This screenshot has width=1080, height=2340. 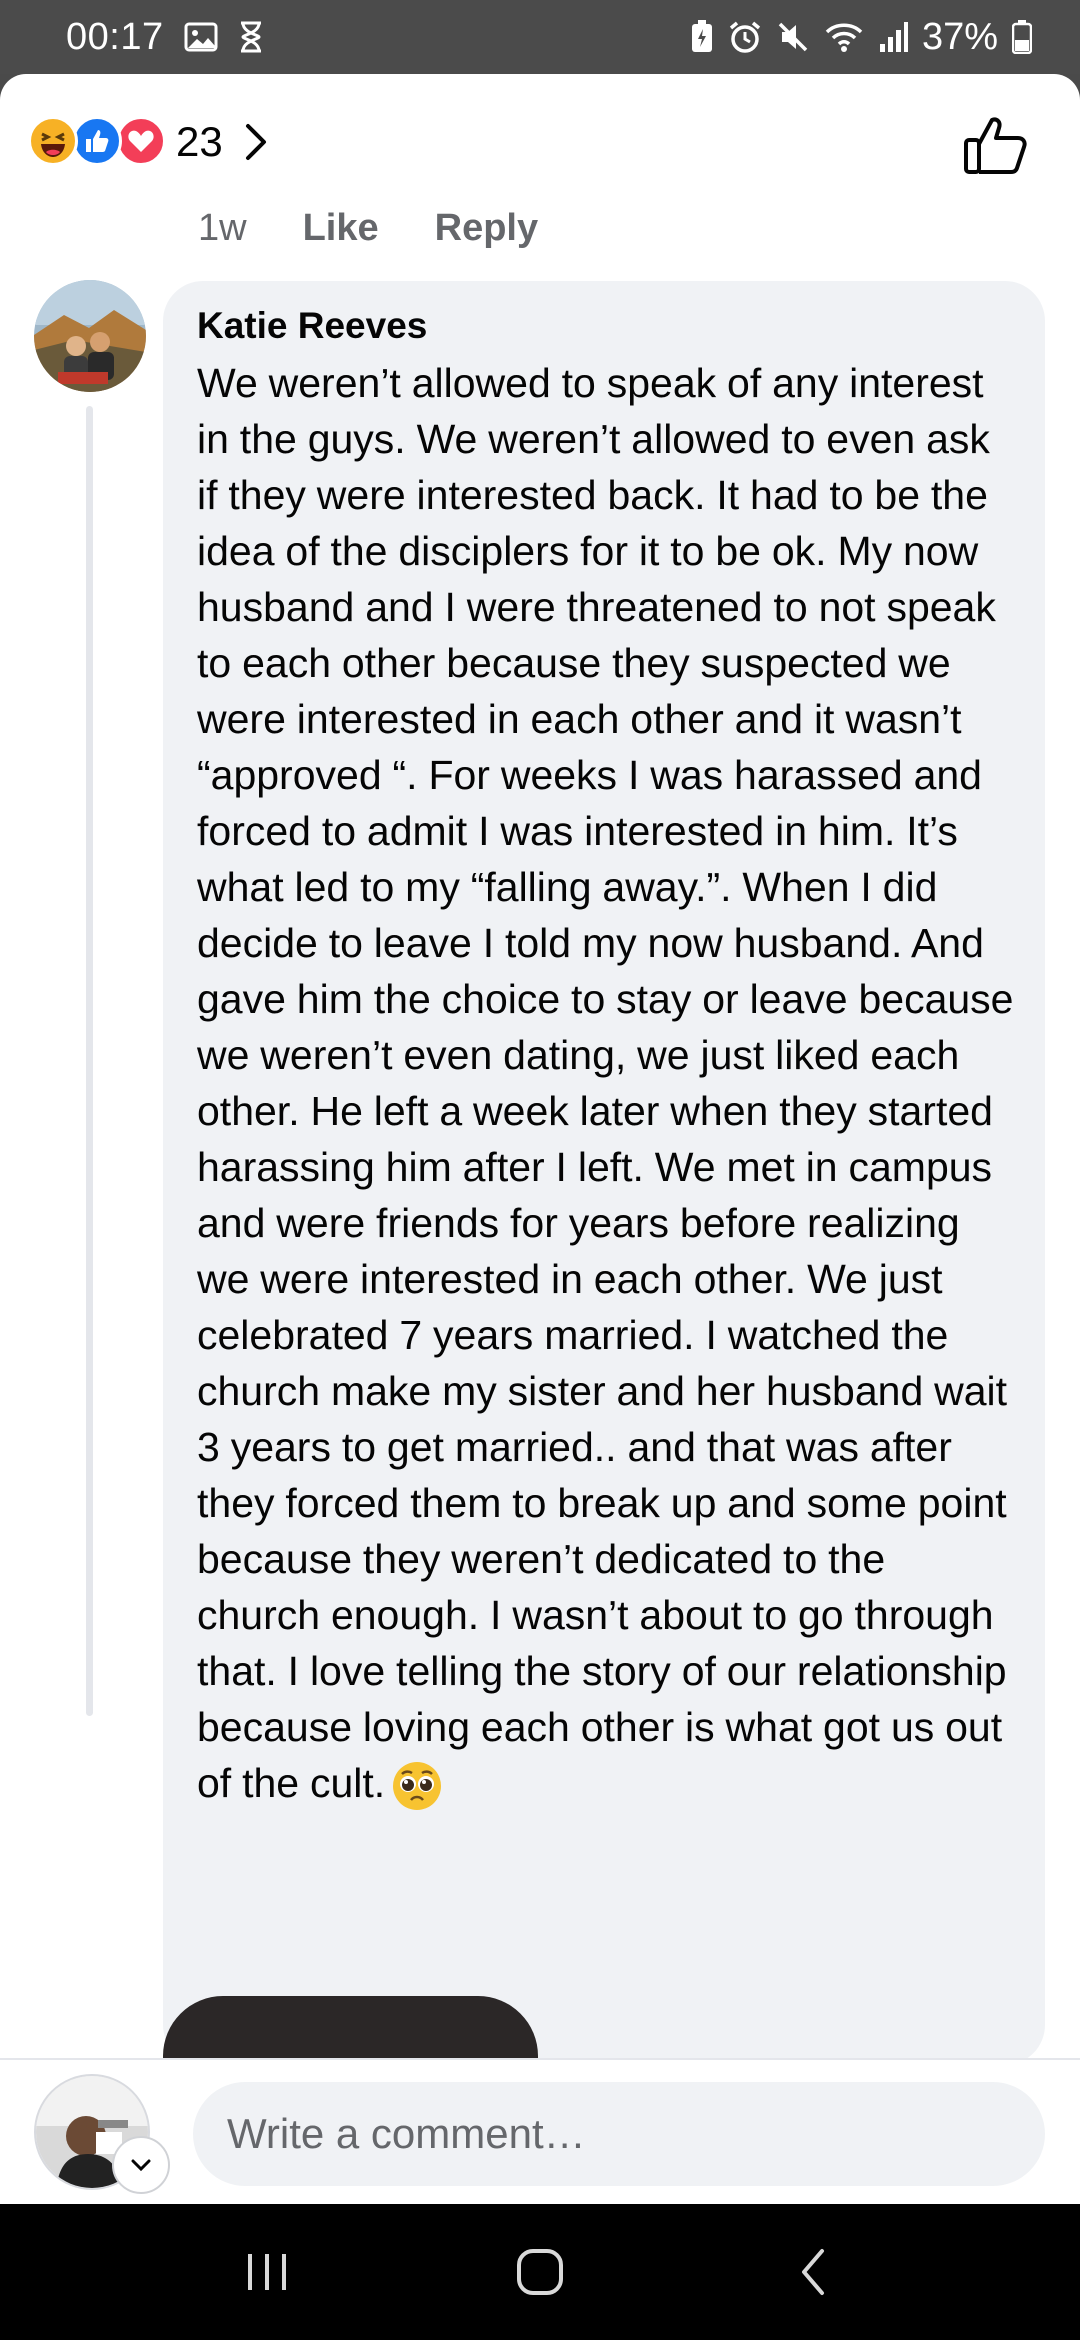 I want to click on hourglass-icon, so click(x=251, y=37).